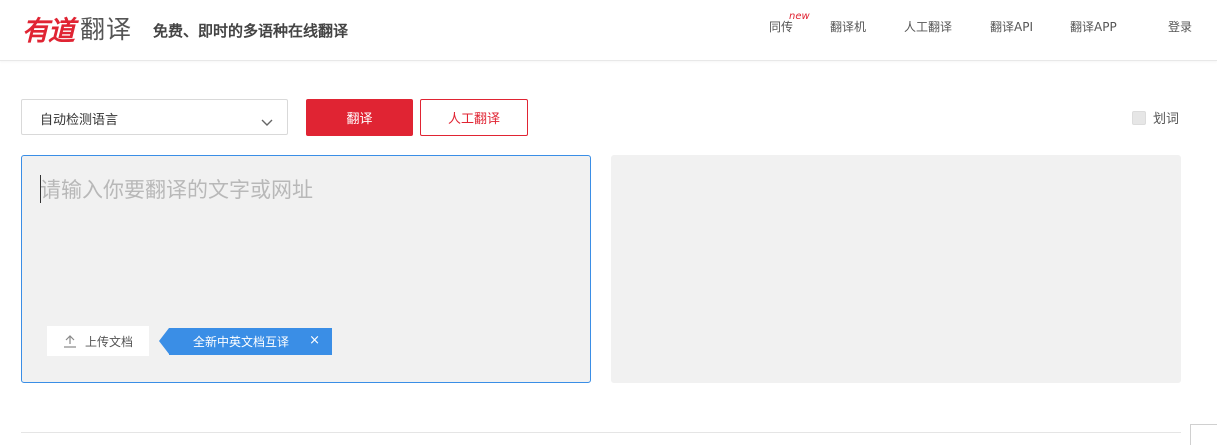 This screenshot has width=1217, height=445. What do you see at coordinates (40, 189) in the screenshot?
I see `text-cursor` at bounding box center [40, 189].